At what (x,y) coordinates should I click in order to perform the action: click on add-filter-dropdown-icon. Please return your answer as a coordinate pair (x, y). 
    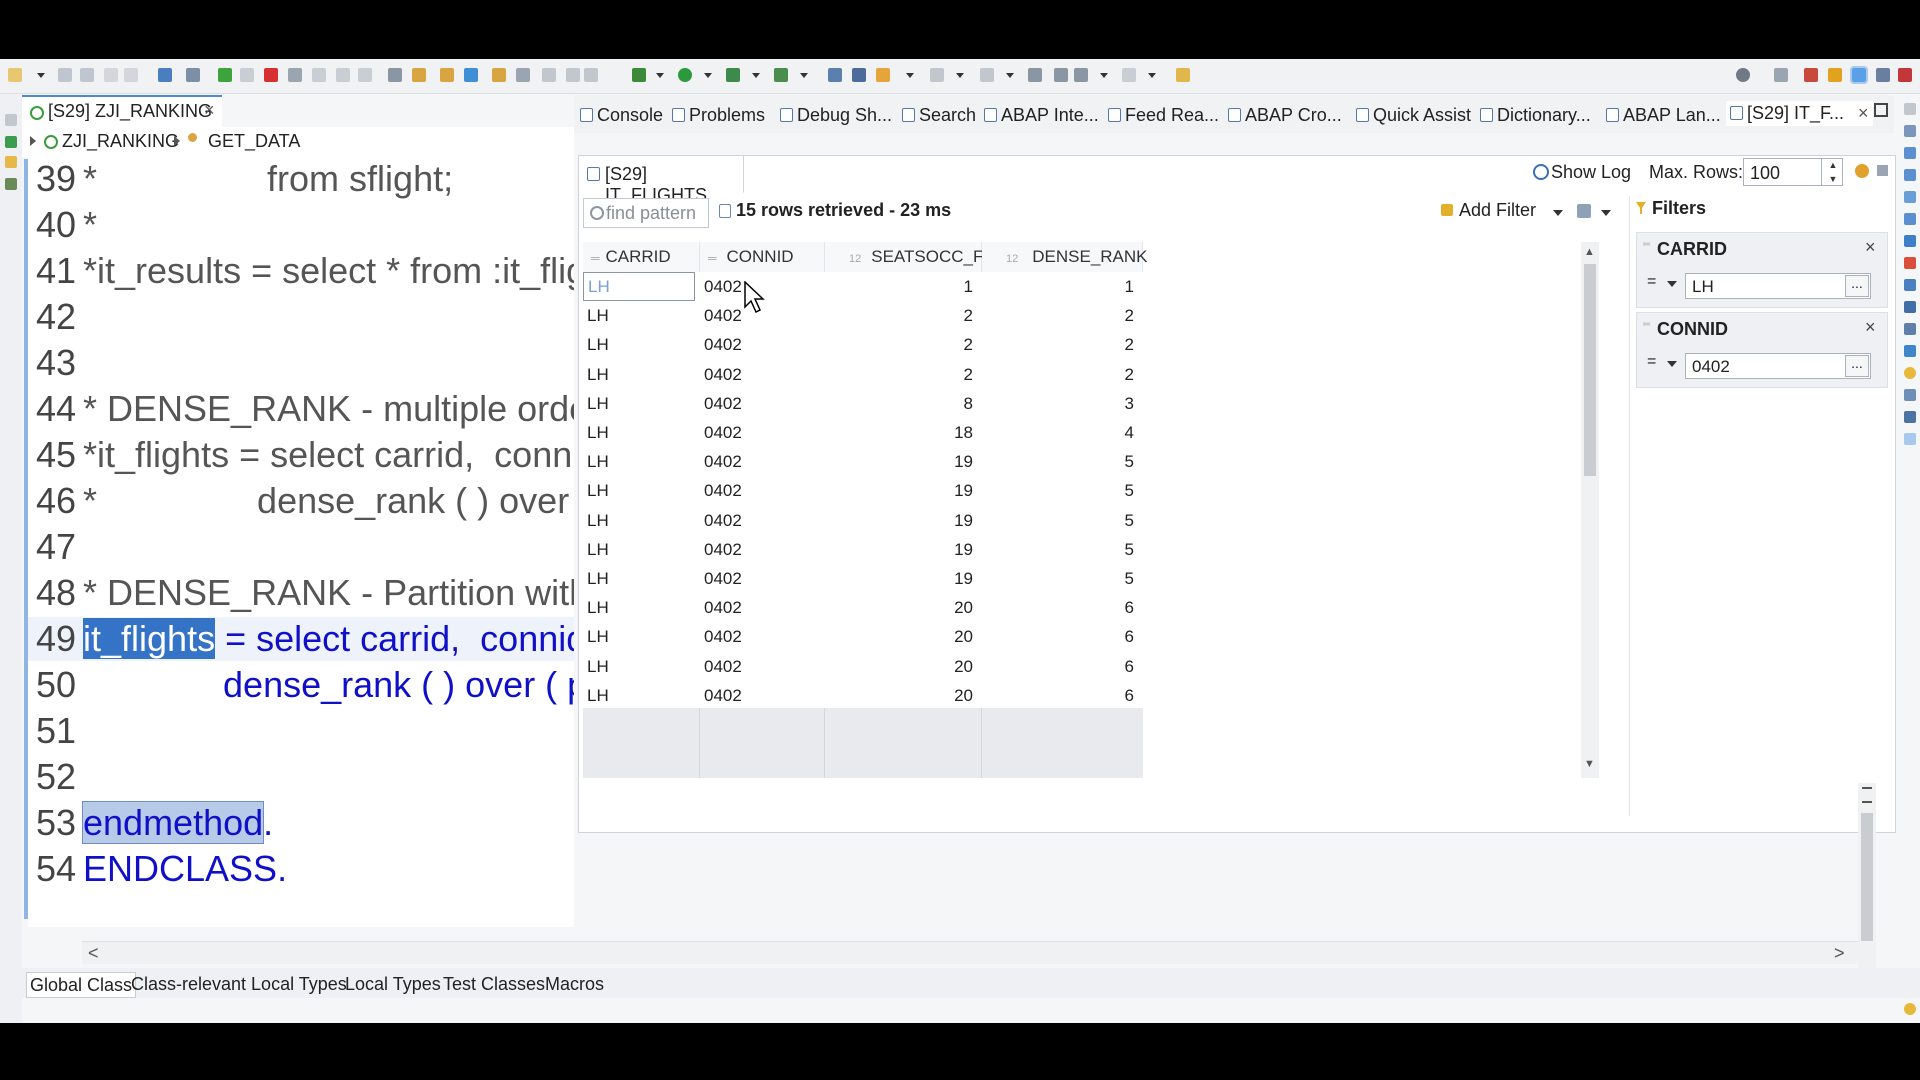
    Looking at the image, I should click on (1558, 213).